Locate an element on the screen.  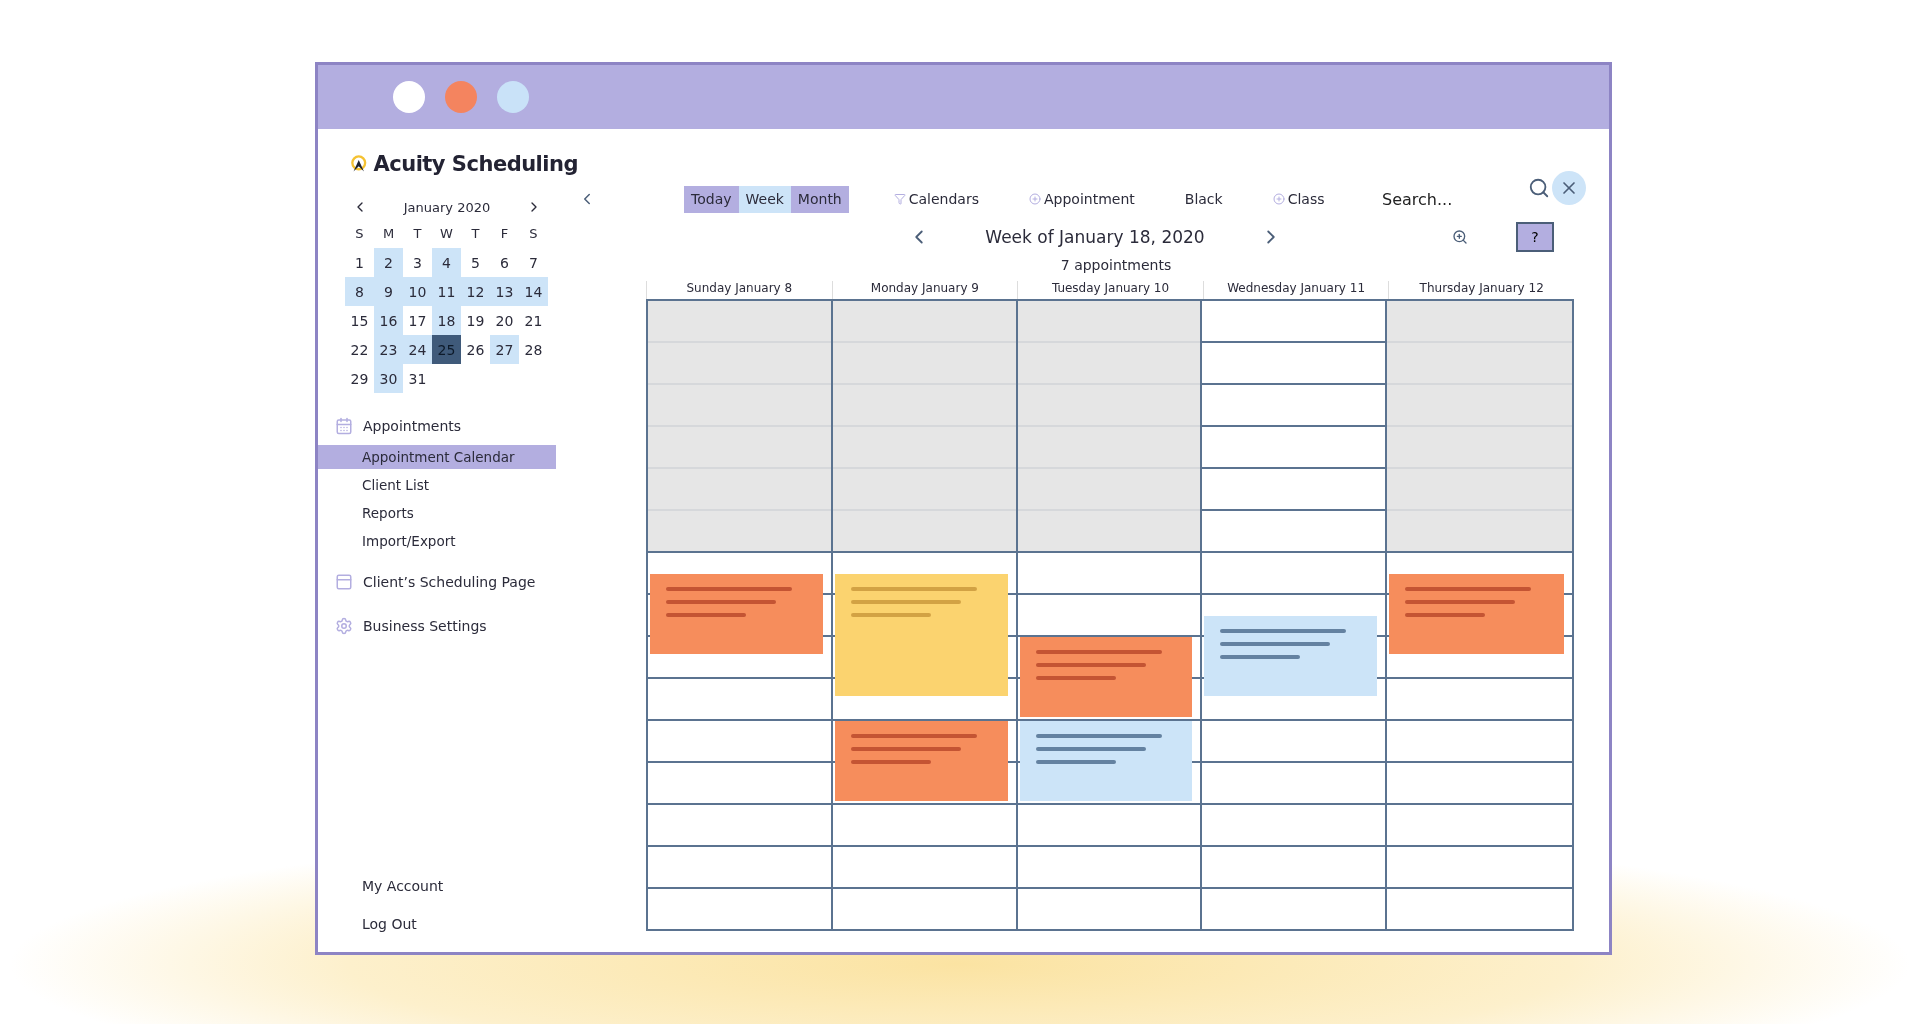
help-button: ? is located at coordinates (1535, 237).